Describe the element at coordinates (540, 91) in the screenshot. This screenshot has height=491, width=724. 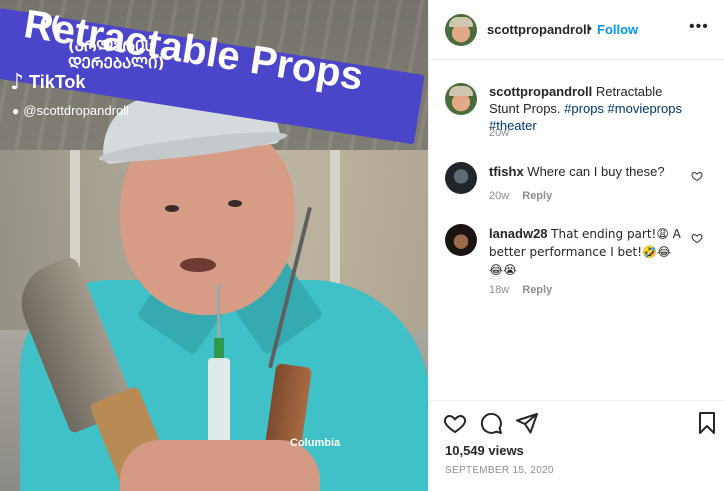
I see `caption-username: scottpropandroll` at that location.